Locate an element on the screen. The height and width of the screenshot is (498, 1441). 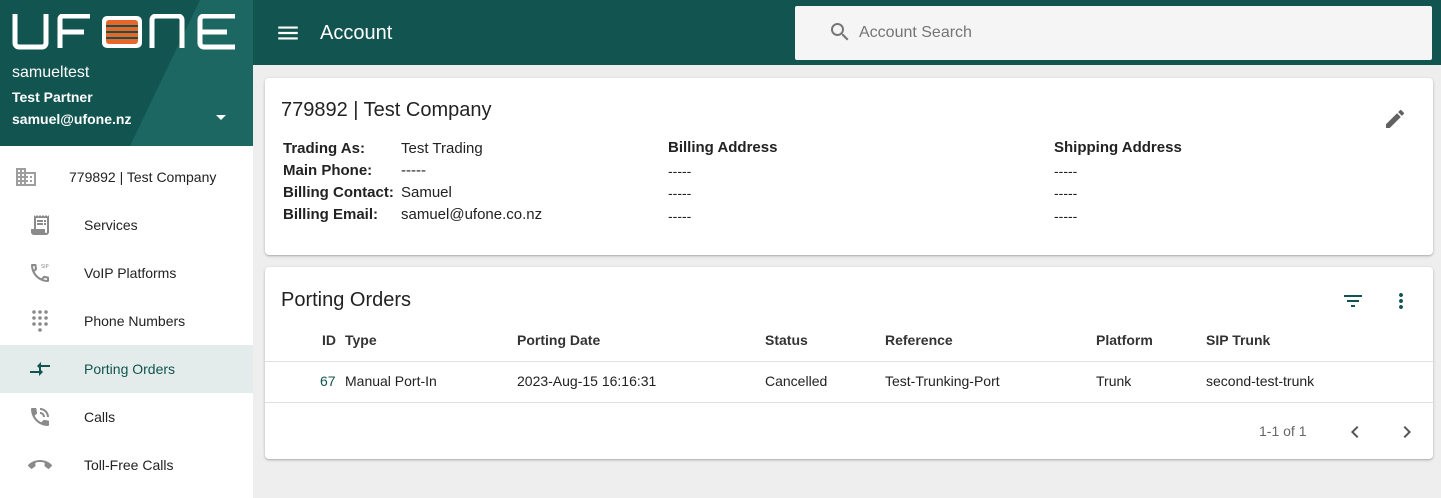
porting-orders-title: Porting Orders is located at coordinates (346, 300).